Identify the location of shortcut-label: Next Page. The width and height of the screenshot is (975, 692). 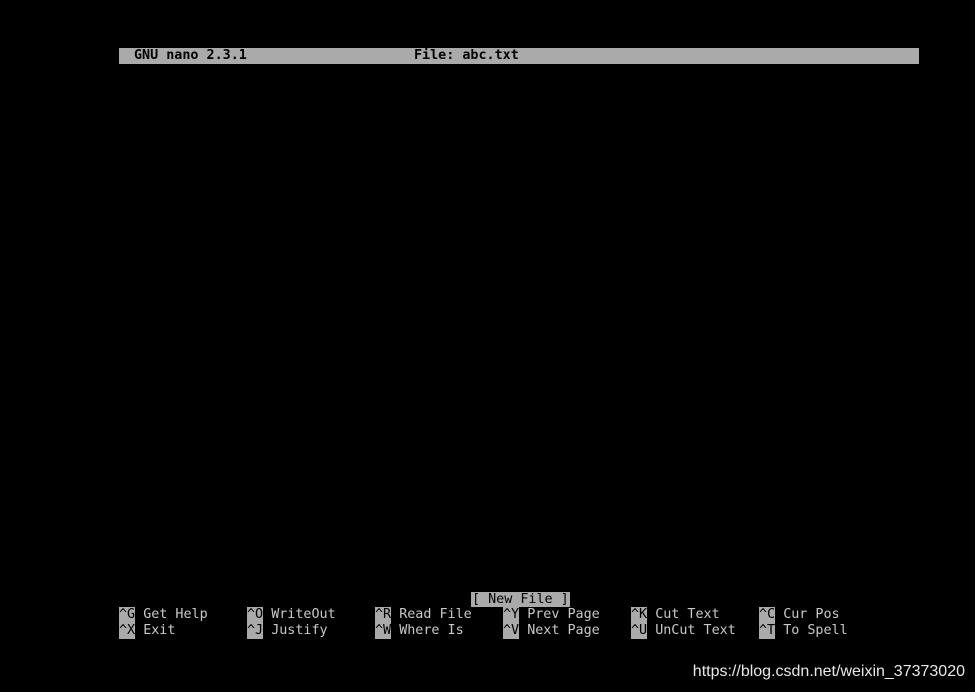
(563, 630).